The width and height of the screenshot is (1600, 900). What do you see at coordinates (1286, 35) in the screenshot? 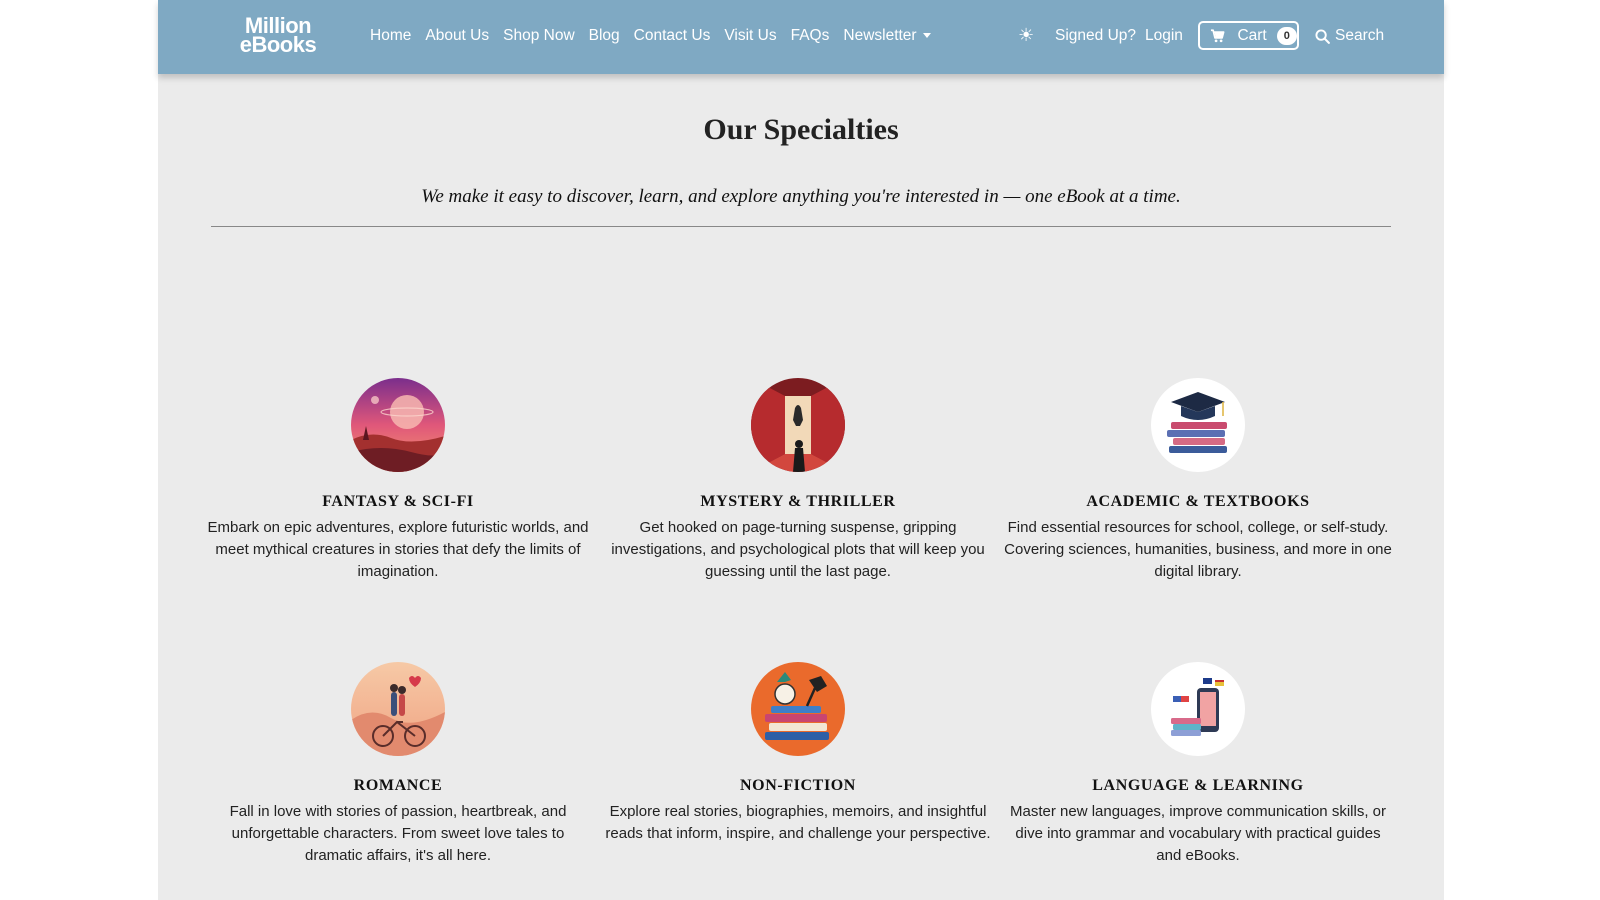
I see `cart-count-badge: 0` at bounding box center [1286, 35].